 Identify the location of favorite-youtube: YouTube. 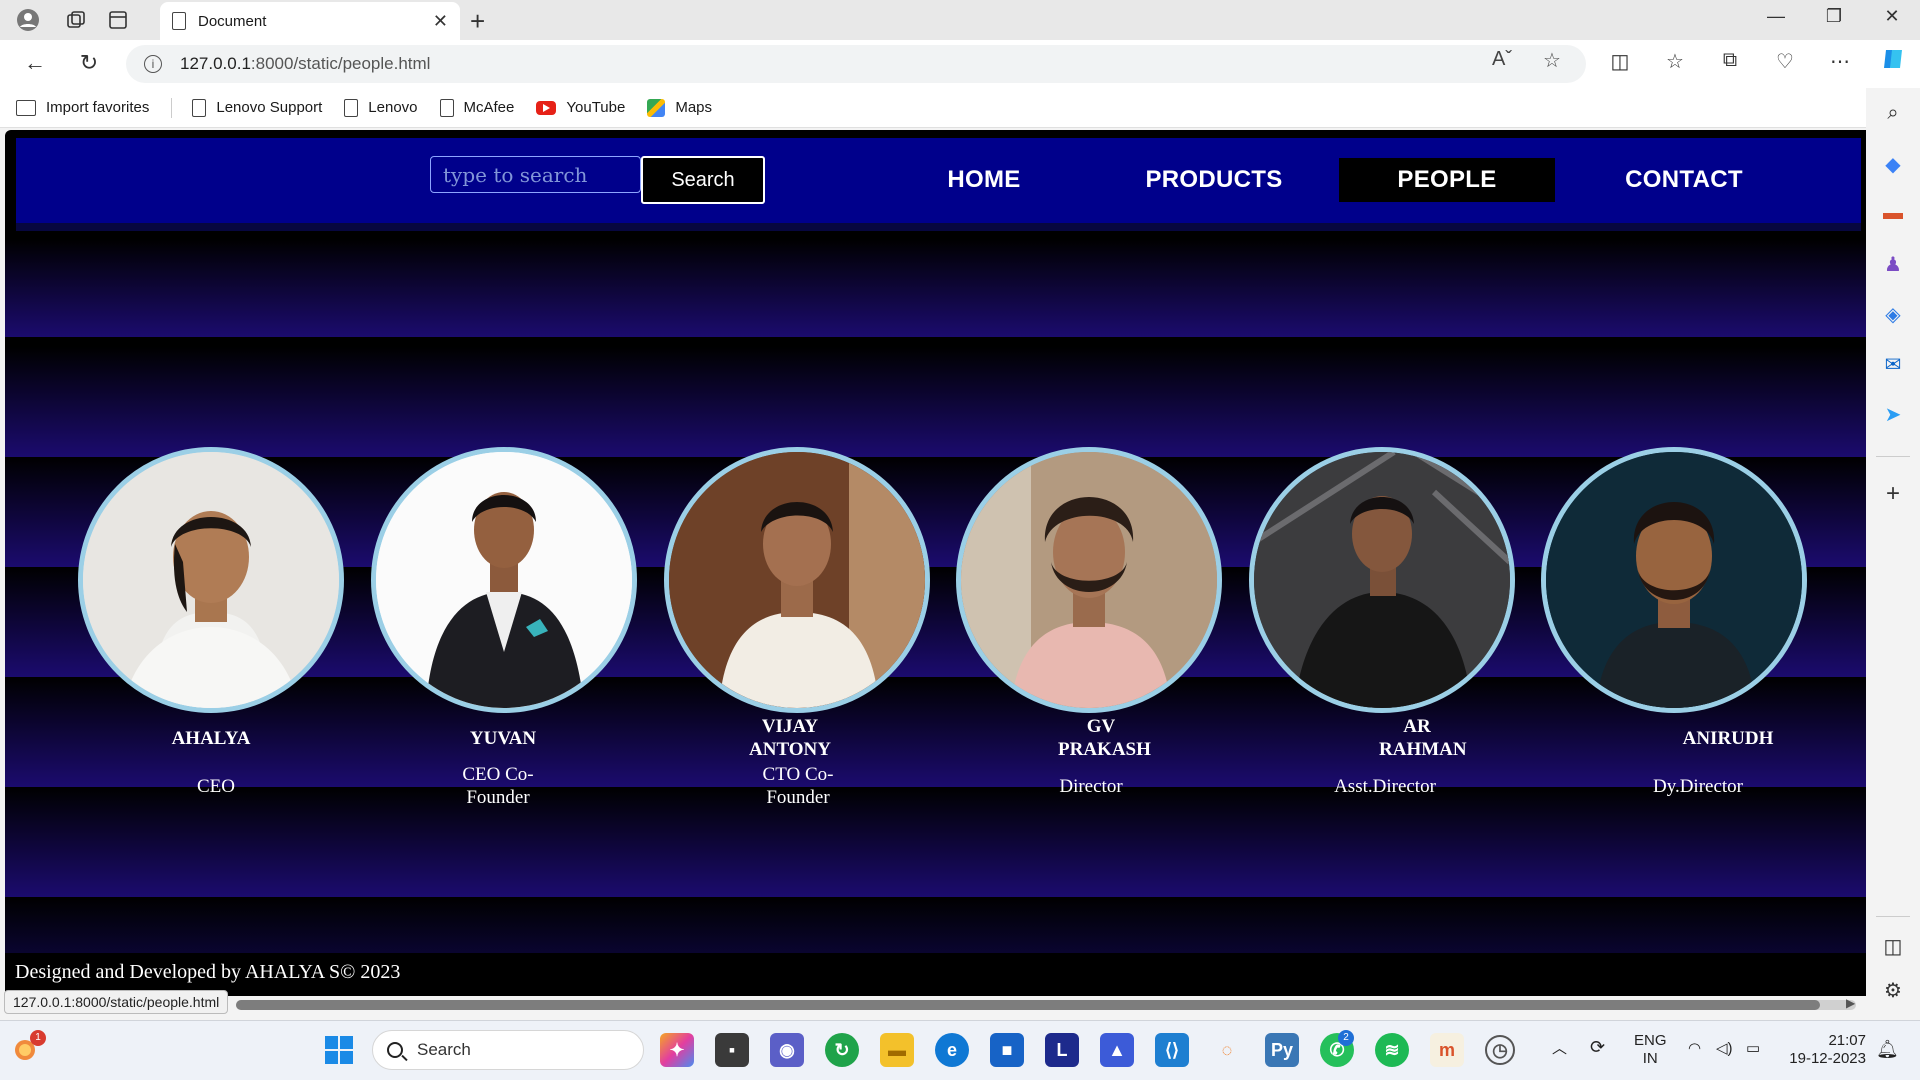
(580, 107).